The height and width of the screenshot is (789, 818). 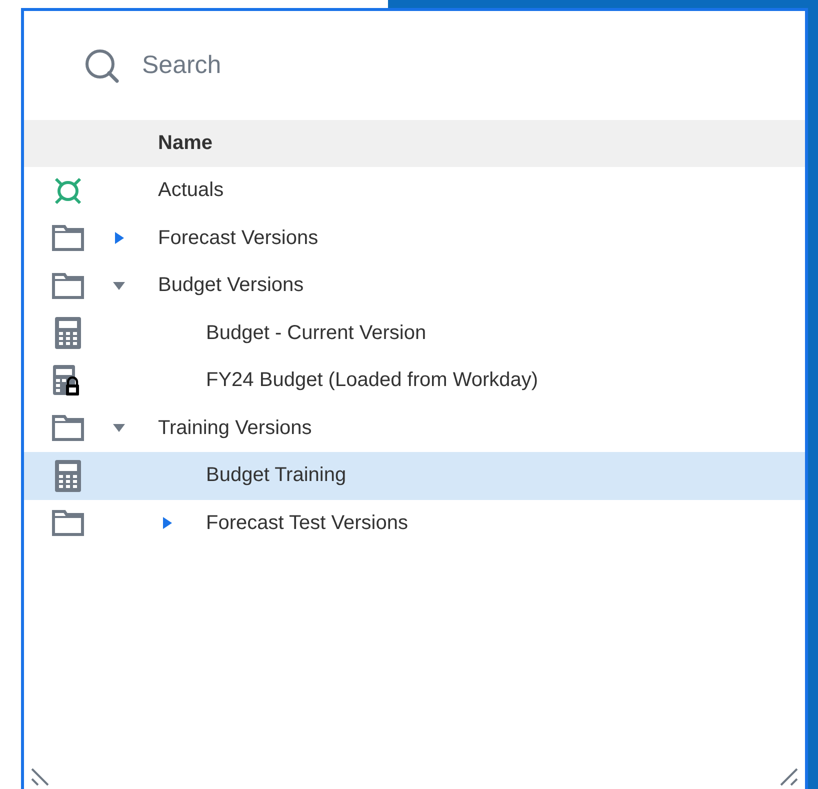 What do you see at coordinates (185, 143) in the screenshot?
I see `column-header: Name` at bounding box center [185, 143].